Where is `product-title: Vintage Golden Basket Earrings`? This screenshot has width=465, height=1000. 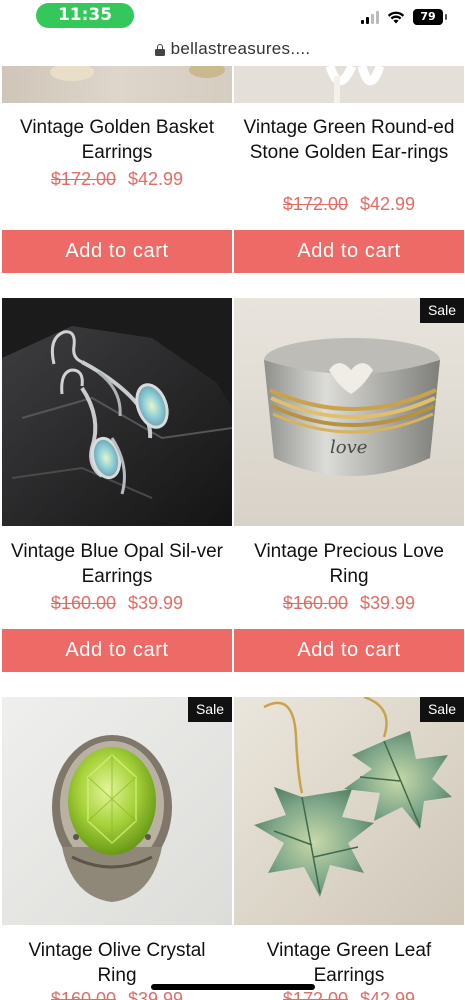
product-title: Vintage Golden Basket Earrings is located at coordinates (117, 140).